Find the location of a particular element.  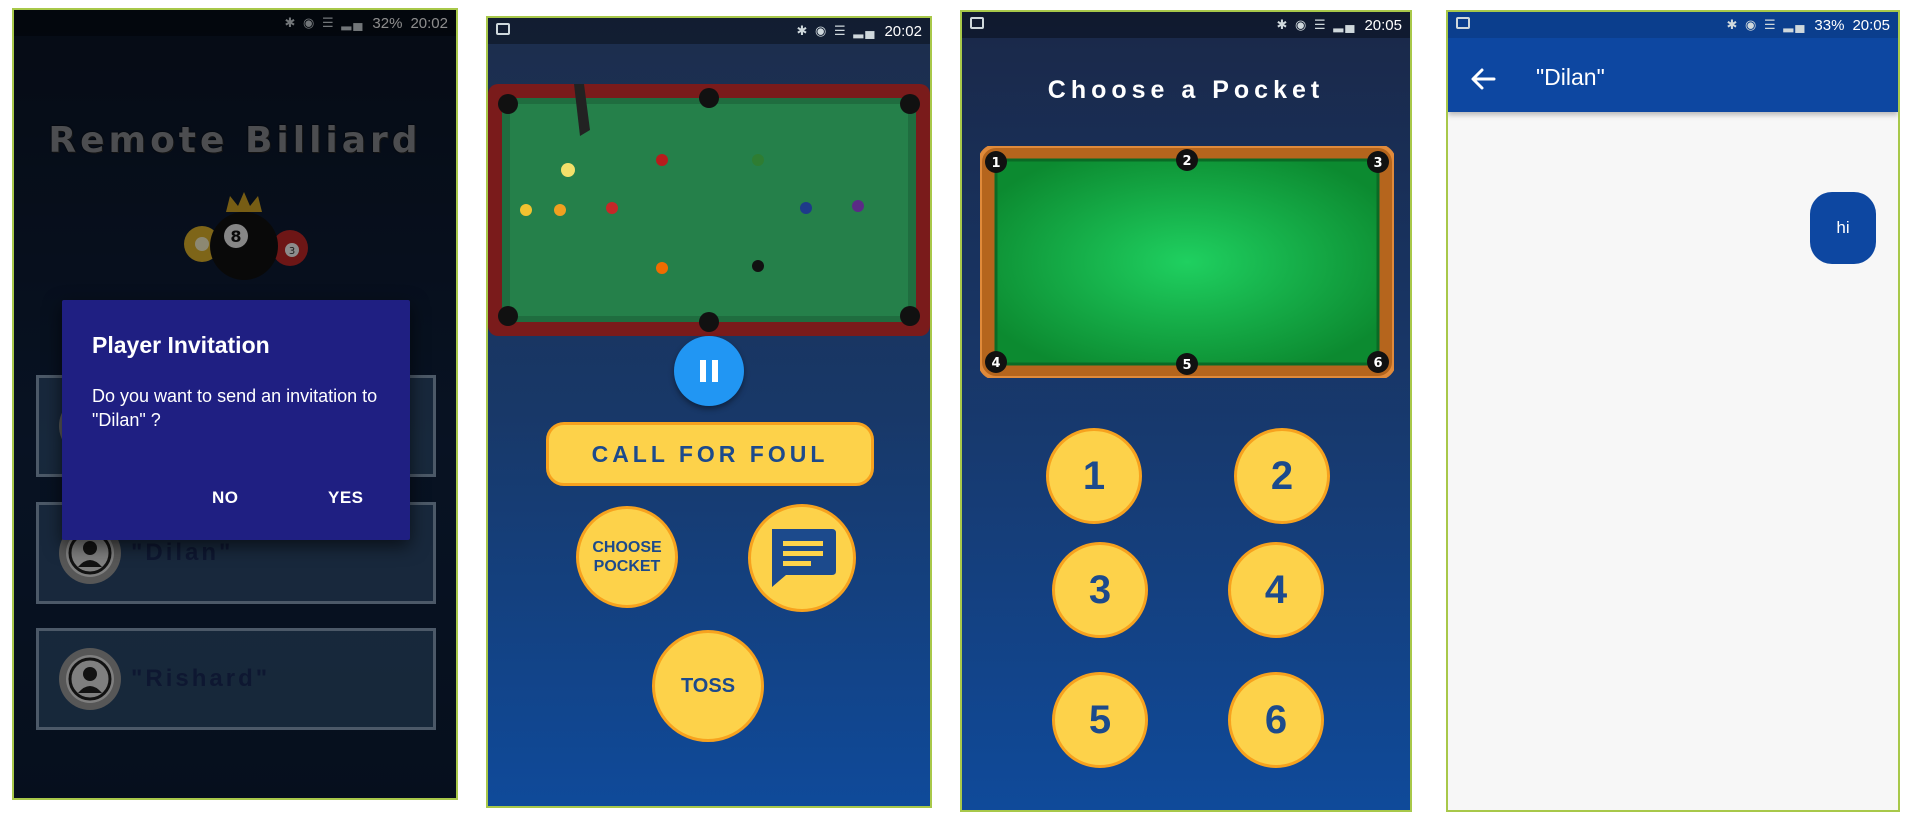

choose-pocket-button: CHOOSE POCKET is located at coordinates (627, 557).